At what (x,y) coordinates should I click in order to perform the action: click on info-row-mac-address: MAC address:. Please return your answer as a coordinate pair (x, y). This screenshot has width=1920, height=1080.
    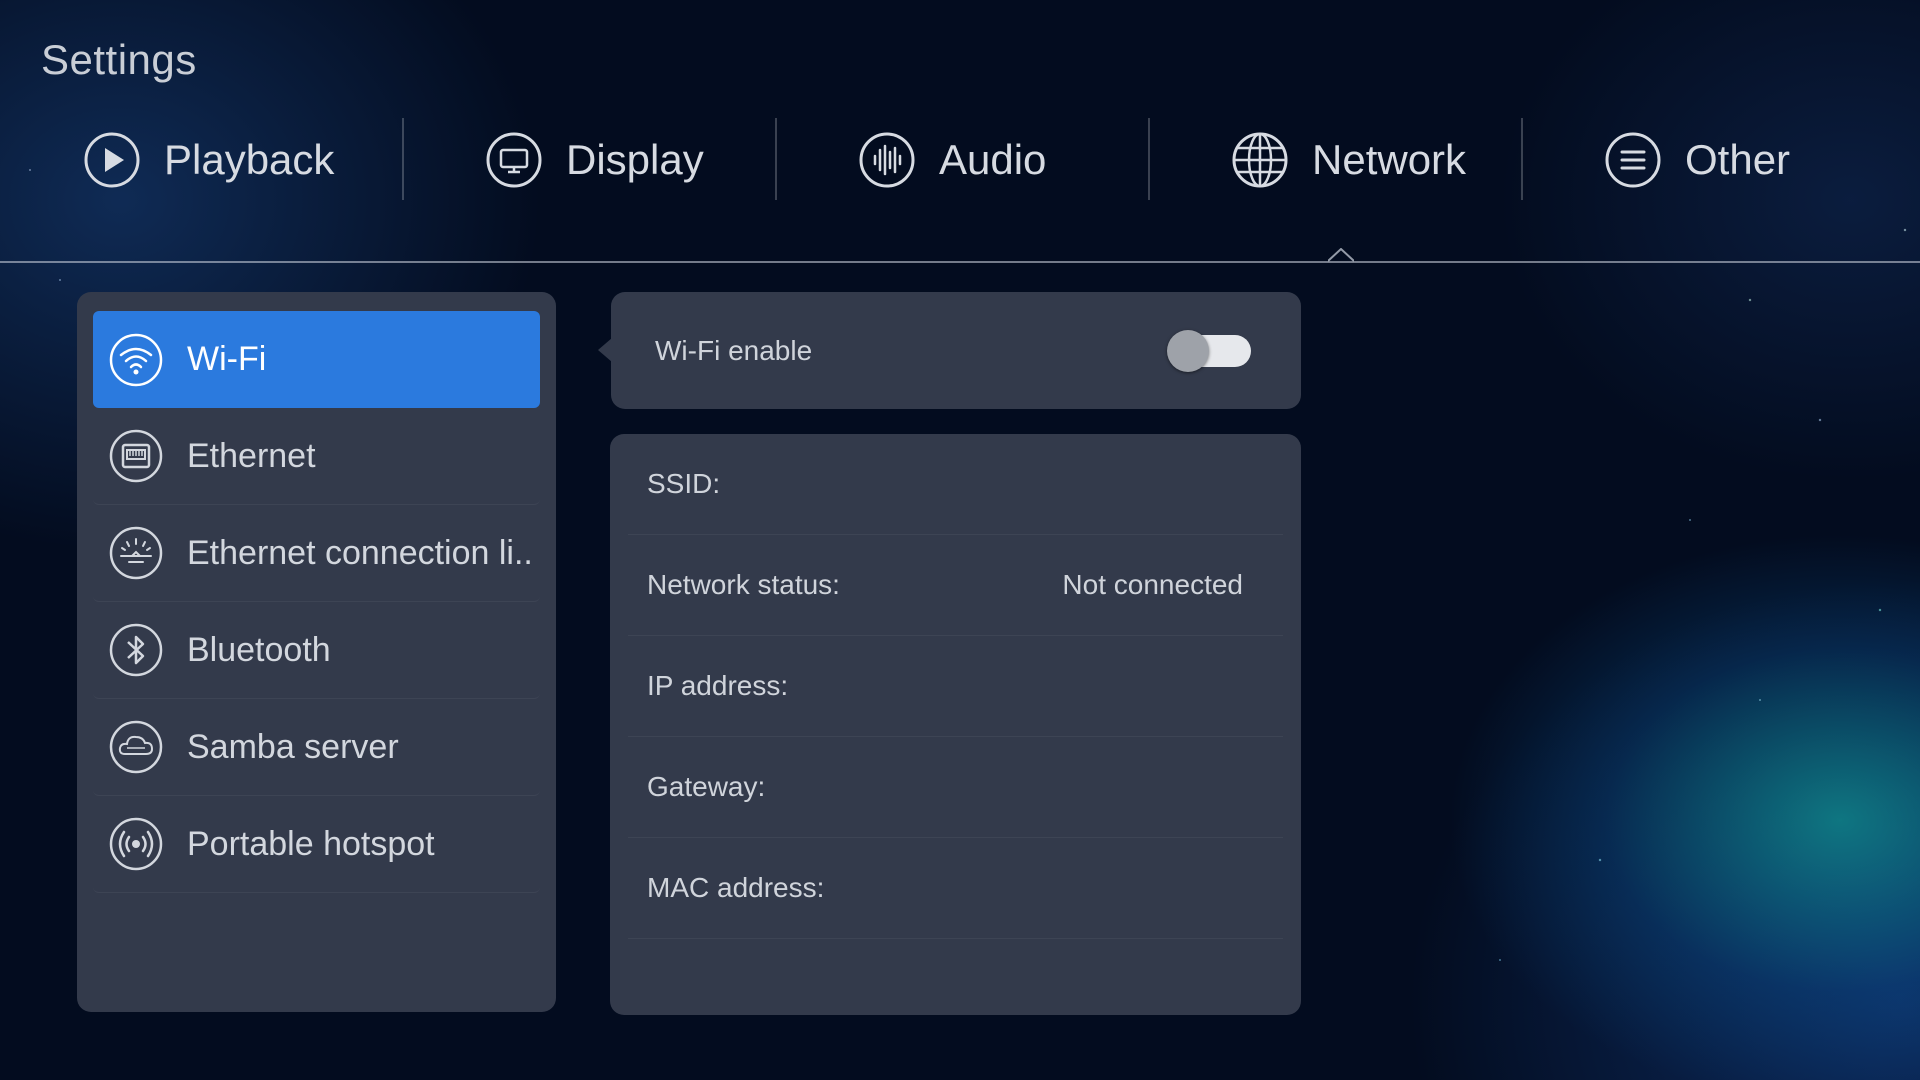
    Looking at the image, I should click on (955, 888).